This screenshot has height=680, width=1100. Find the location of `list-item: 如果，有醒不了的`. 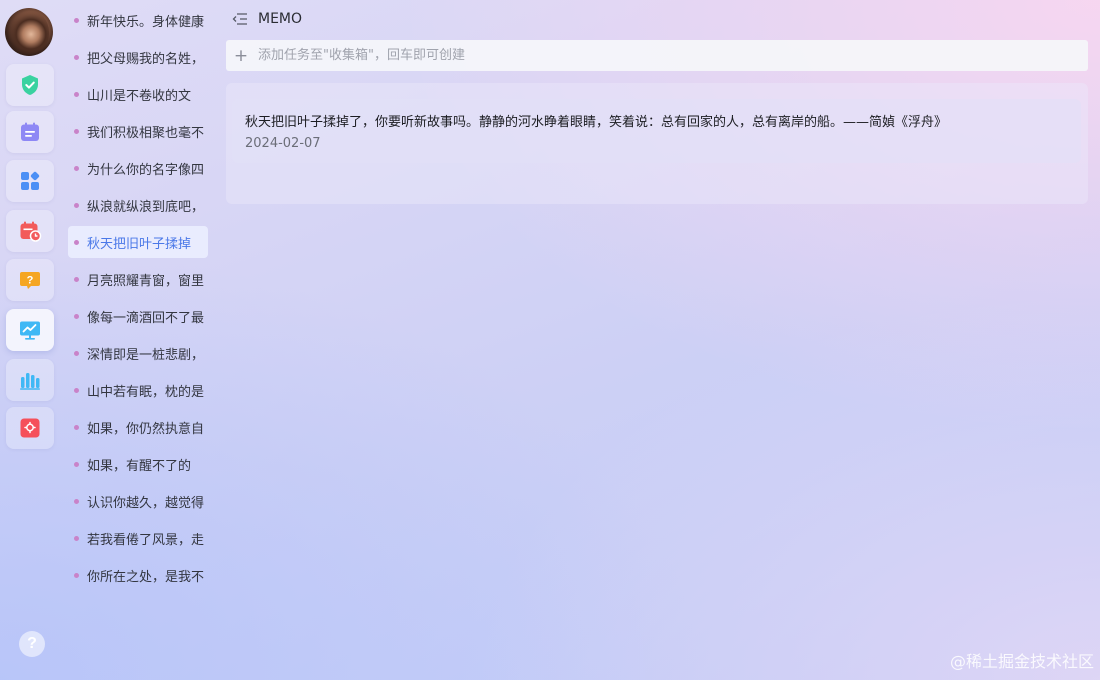

list-item: 如果，有醒不了的 is located at coordinates (138, 464).